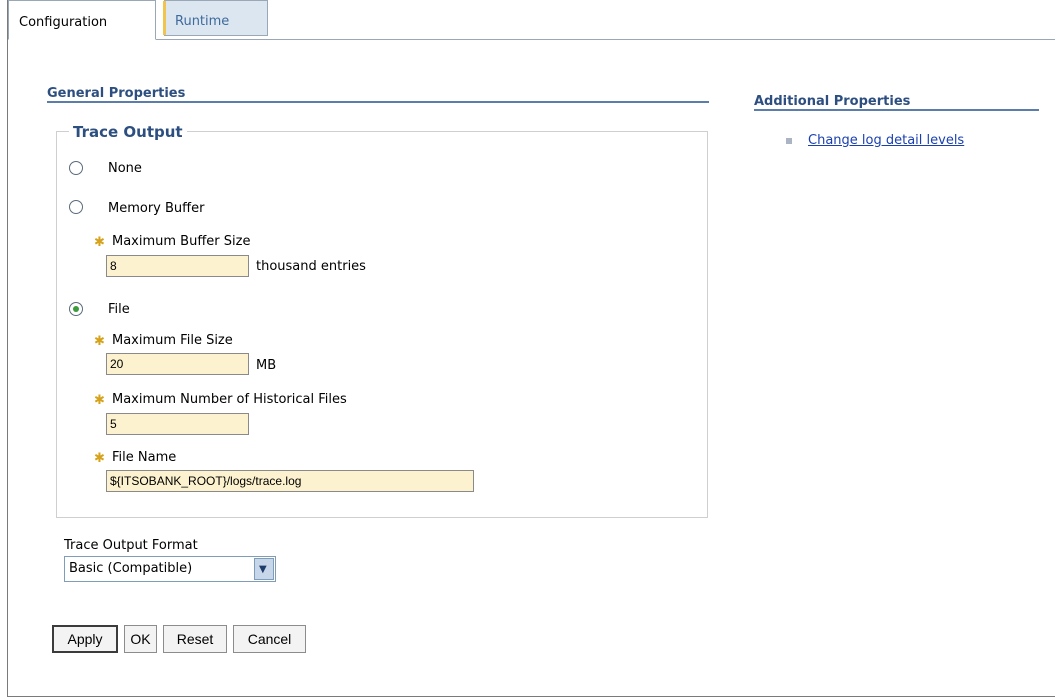  Describe the element at coordinates (116, 93) in the screenshot. I see `general-properties-heading: General Properties` at that location.